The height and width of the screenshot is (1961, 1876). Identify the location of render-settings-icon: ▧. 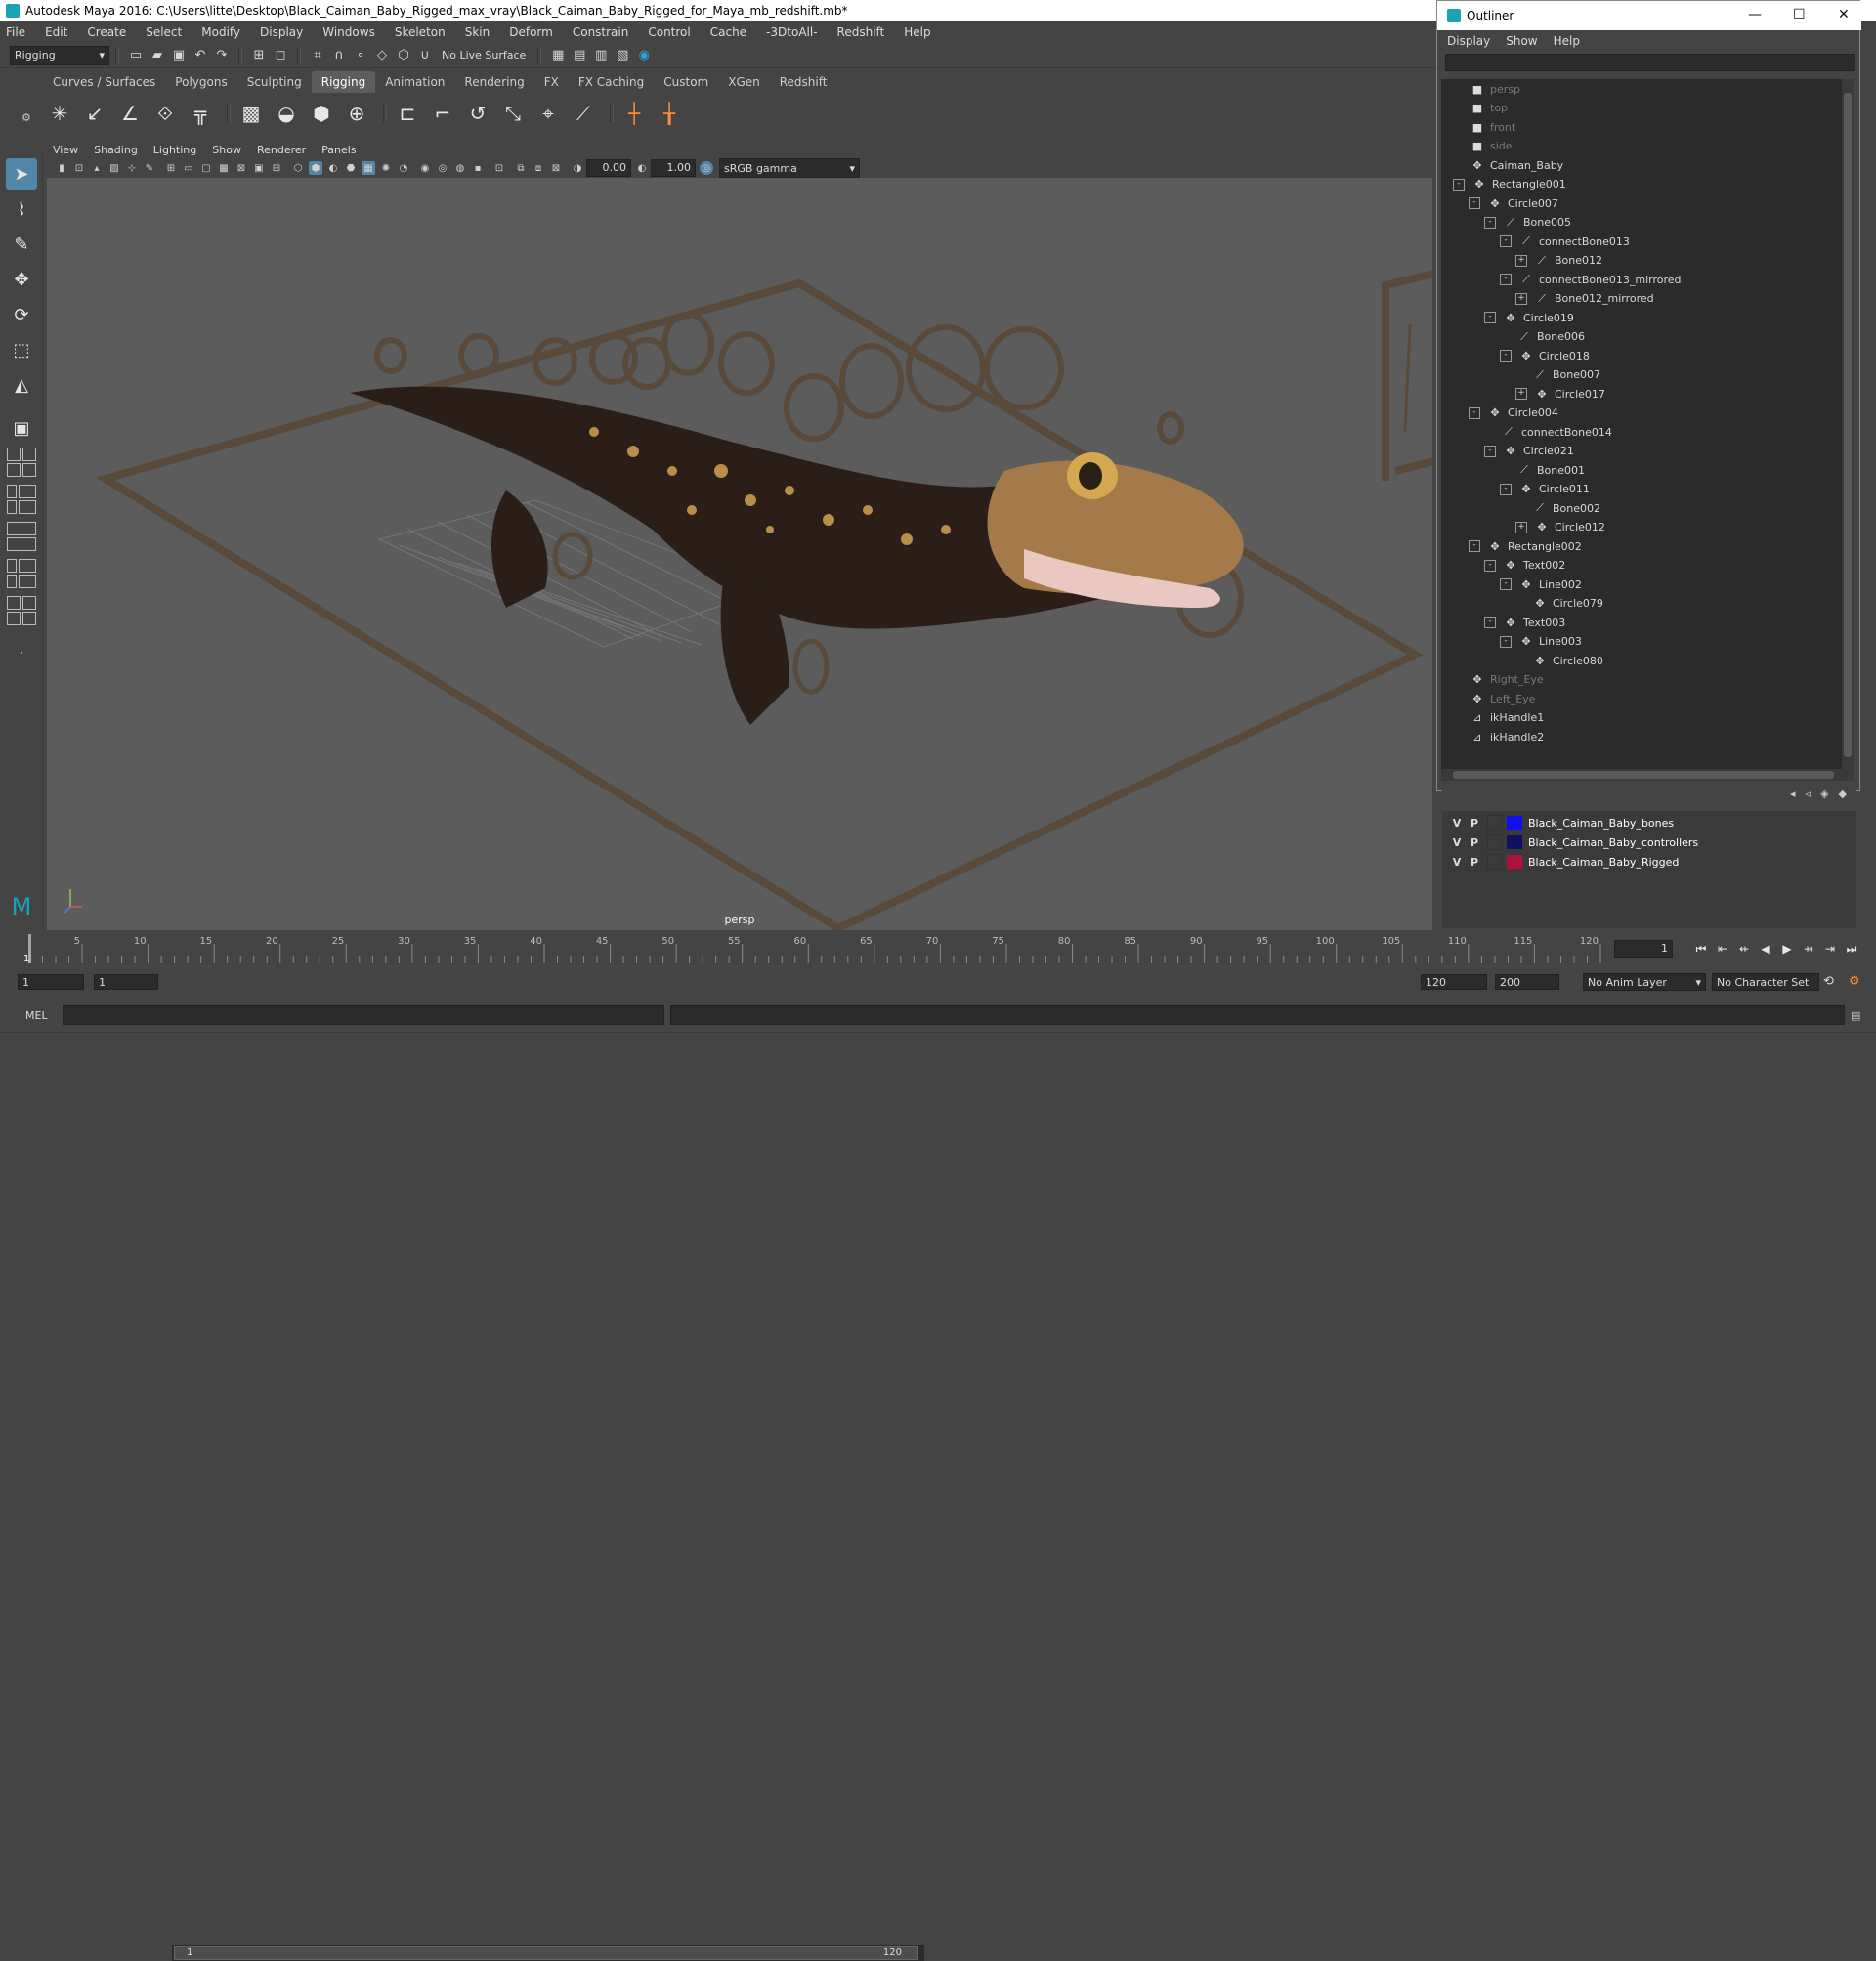
(622, 56).